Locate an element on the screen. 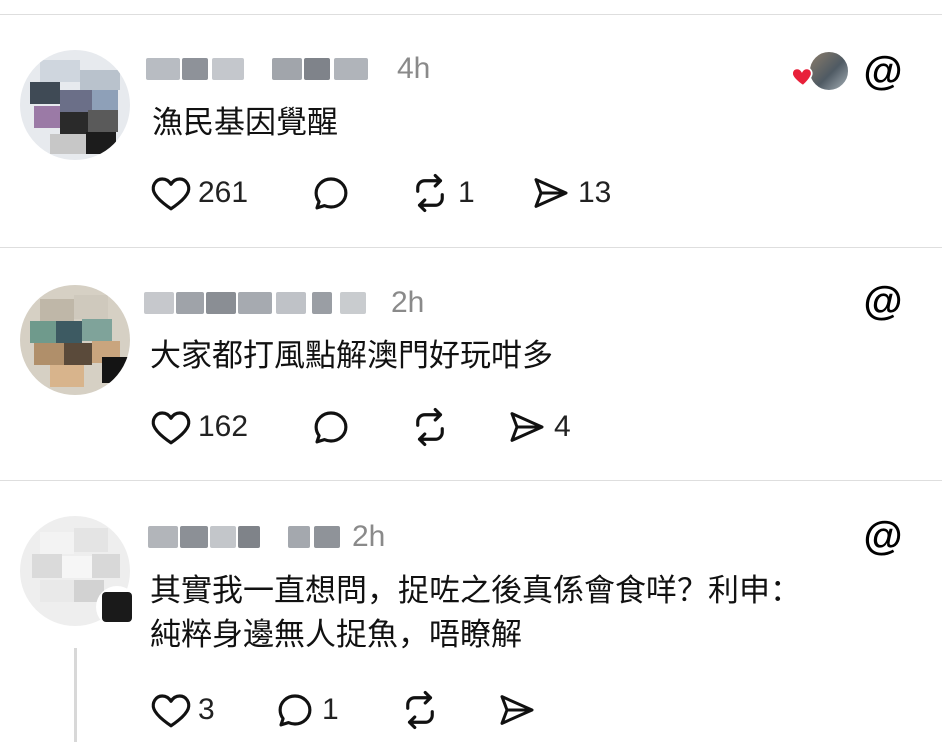 Image resolution: width=942 pixels, height=742 pixels. red-heart-icon is located at coordinates (803, 76).